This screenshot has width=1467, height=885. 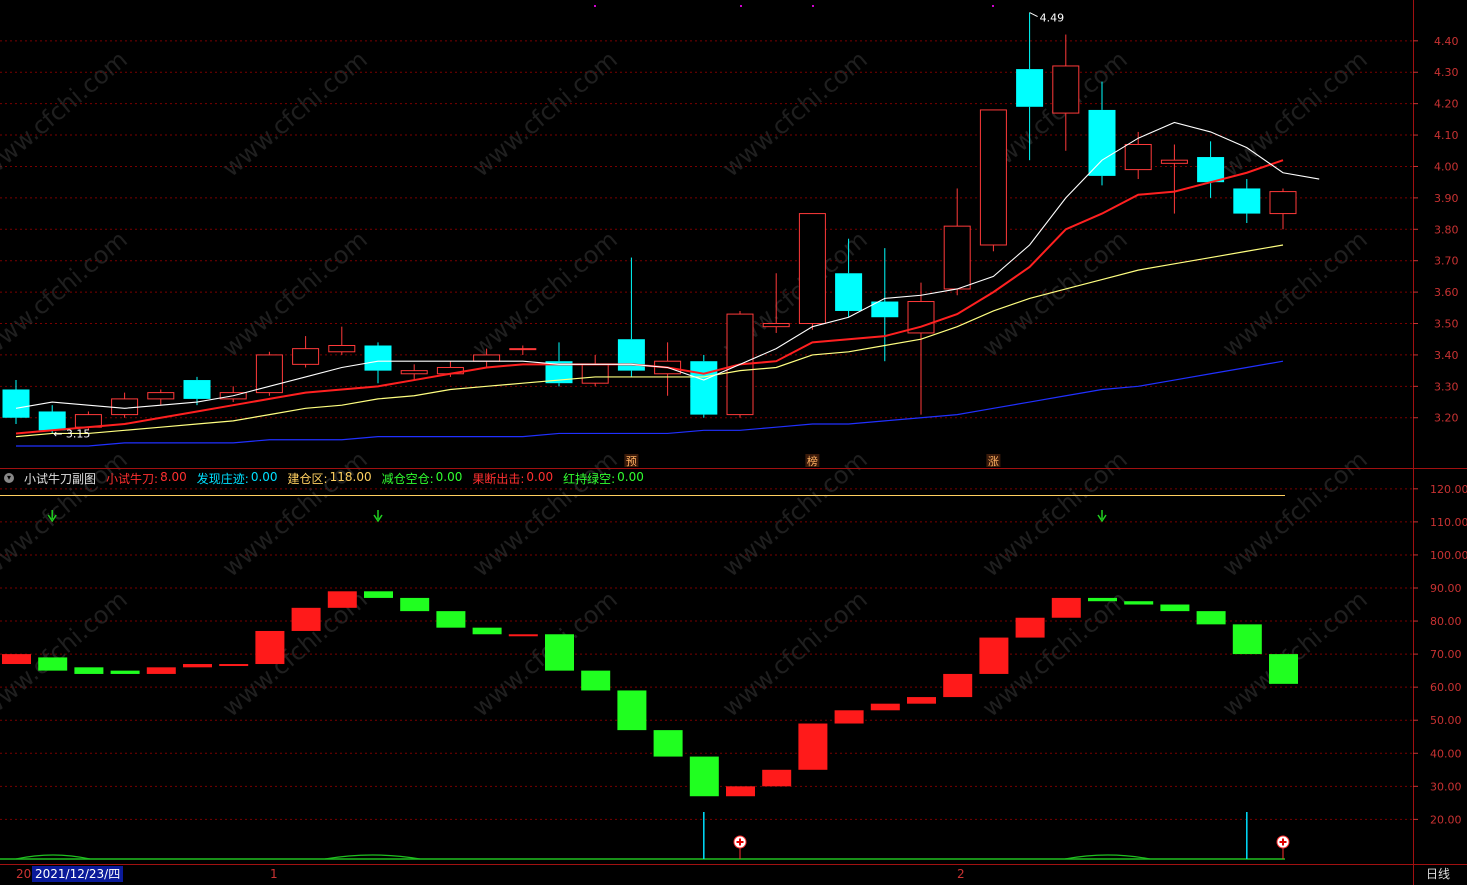 I want to click on y-tick-label: 3.90, so click(x=1446, y=198).